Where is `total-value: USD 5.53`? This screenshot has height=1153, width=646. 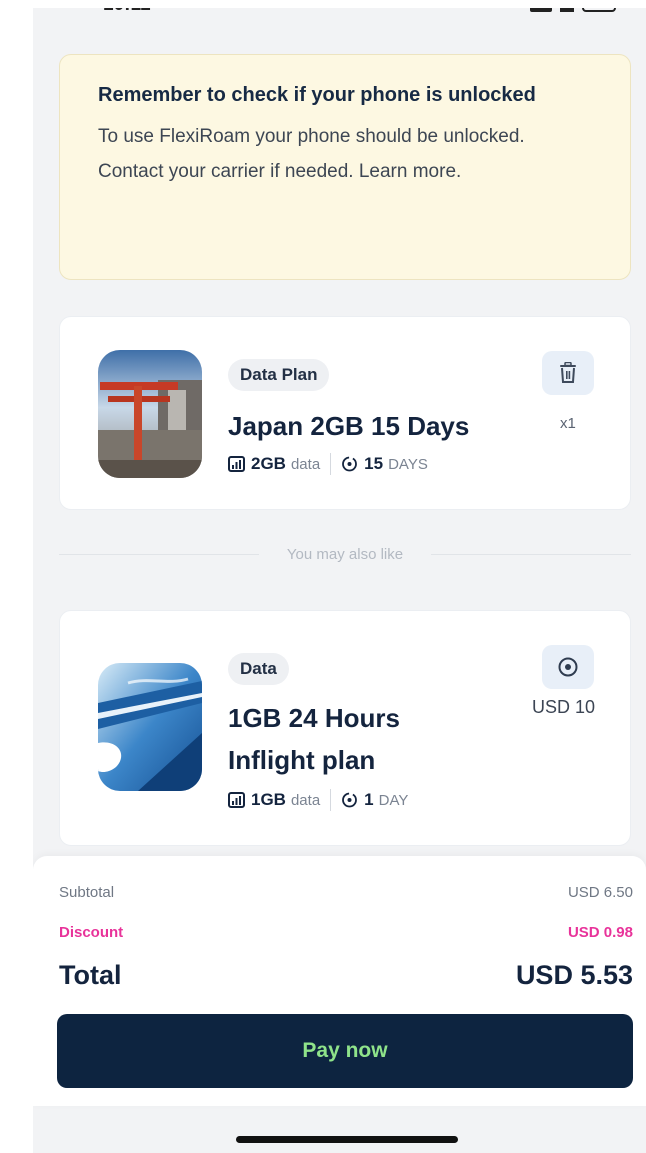 total-value: USD 5.53 is located at coordinates (574, 975).